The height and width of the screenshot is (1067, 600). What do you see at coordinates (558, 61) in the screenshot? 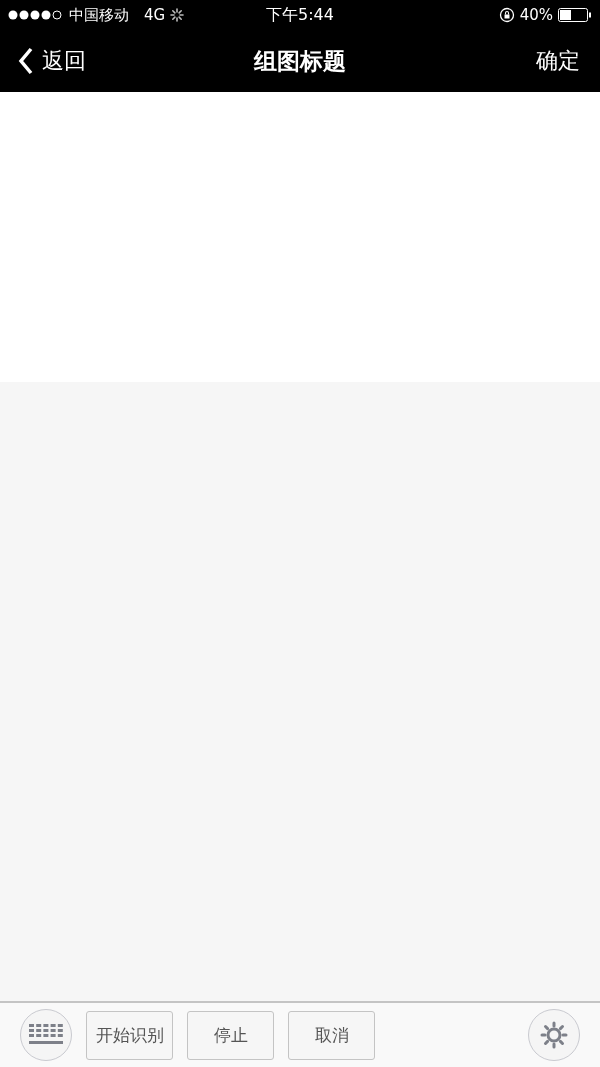
I see `confirm-button: 确定` at bounding box center [558, 61].